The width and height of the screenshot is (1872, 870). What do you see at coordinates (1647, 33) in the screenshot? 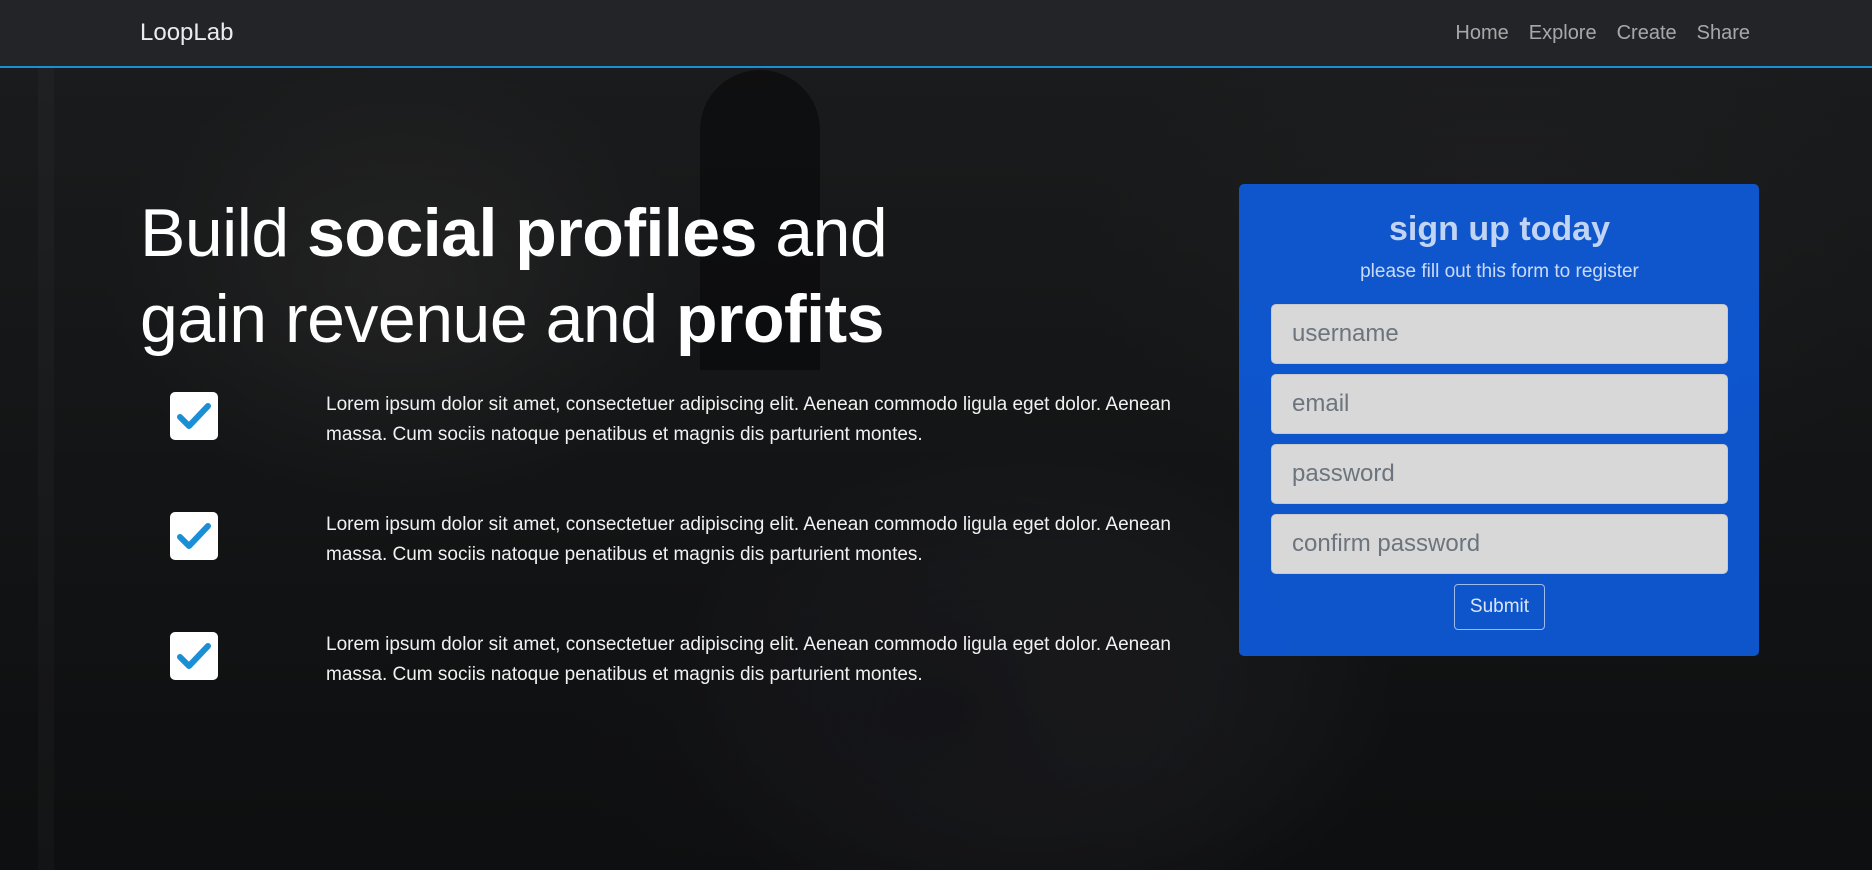
I see `nav-link-create: Create` at bounding box center [1647, 33].